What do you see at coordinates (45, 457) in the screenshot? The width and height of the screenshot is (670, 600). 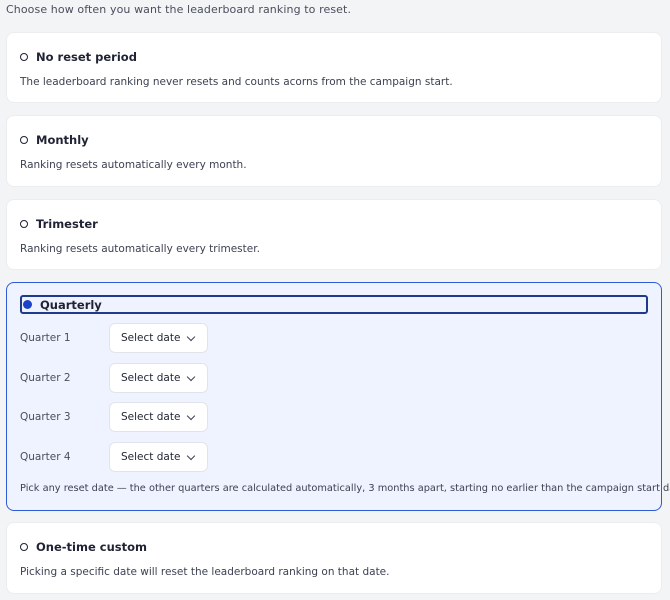 I see `quarter-label: Quarter 4` at bounding box center [45, 457].